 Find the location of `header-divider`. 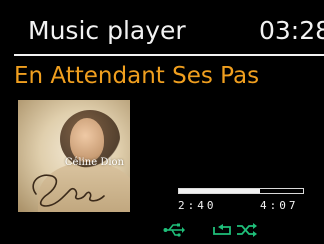

header-divider is located at coordinates (169, 55).